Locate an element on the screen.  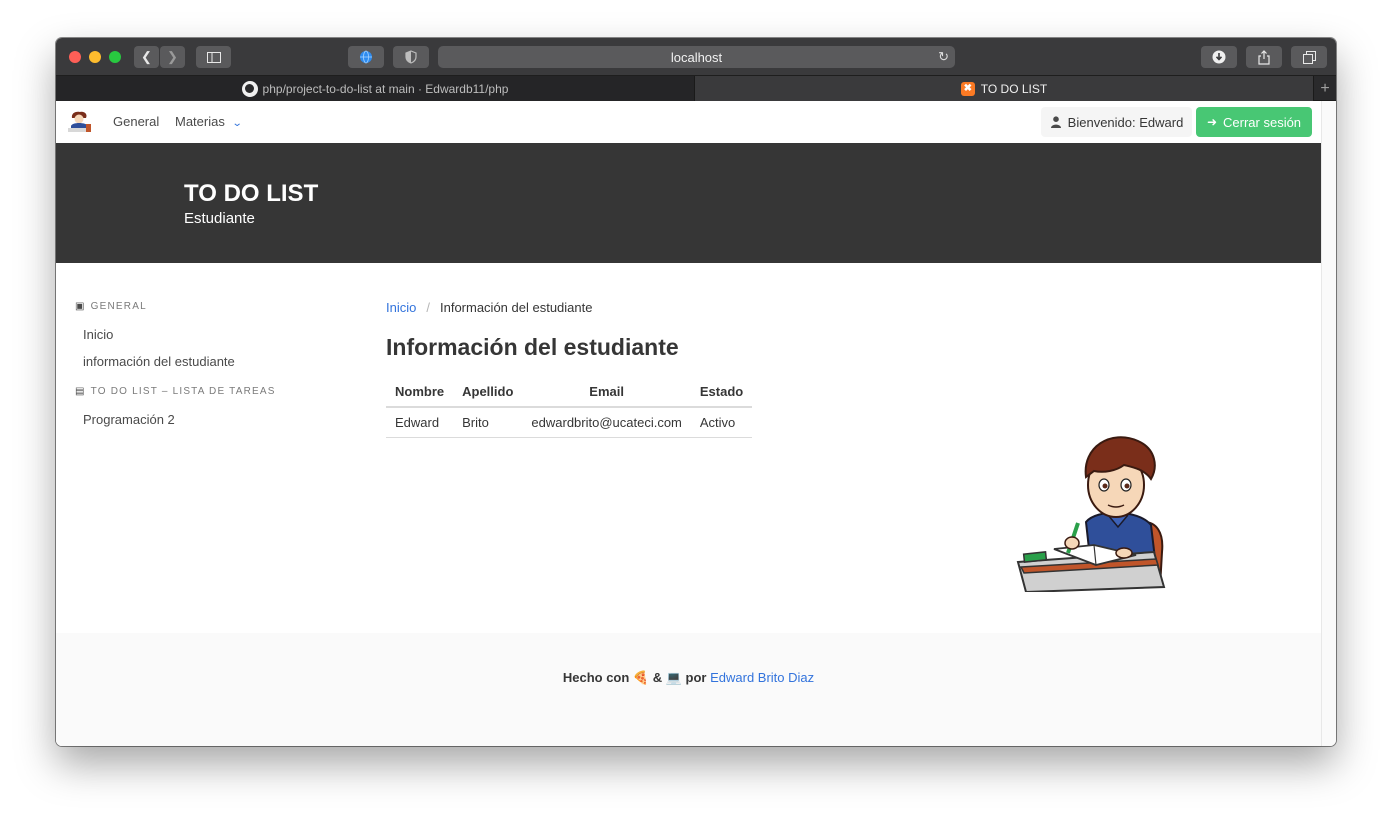
nav-materias-label: Materias is located at coordinates (200, 121).